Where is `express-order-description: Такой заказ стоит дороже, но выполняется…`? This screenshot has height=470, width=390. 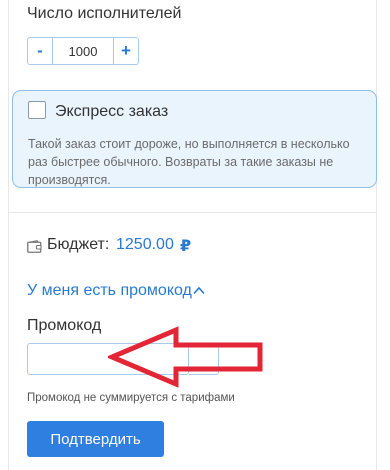 express-order-description: Такой заказ стоит дороже, но выполняется… is located at coordinates (189, 162).